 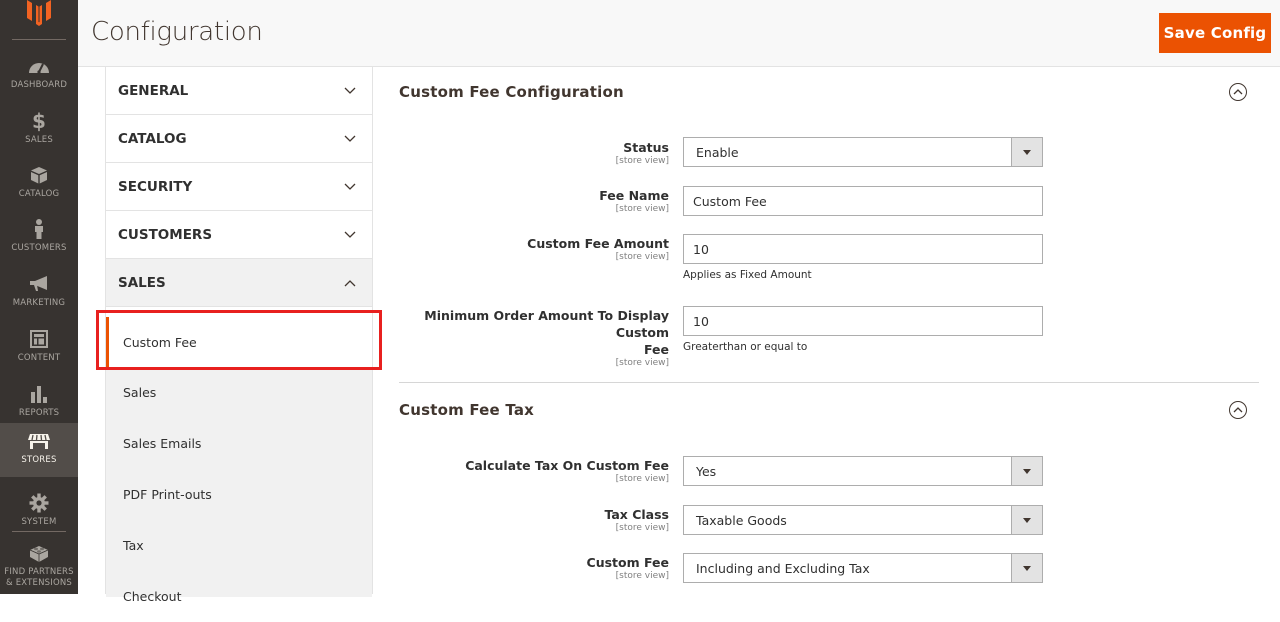 I want to click on nav-item-stores: STORES, so click(x=39, y=450).